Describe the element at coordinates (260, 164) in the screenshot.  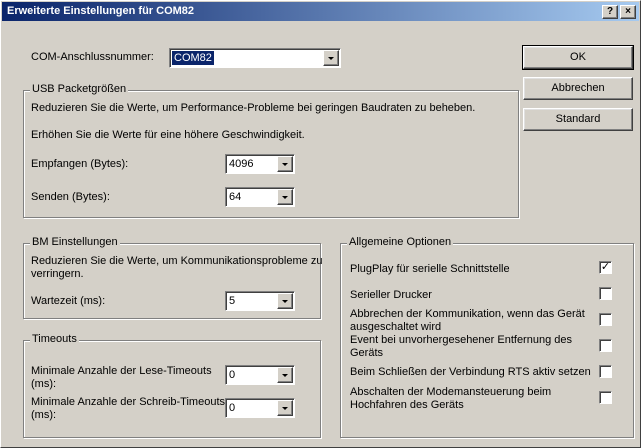
I see `receive-bytes-select: 4096` at that location.